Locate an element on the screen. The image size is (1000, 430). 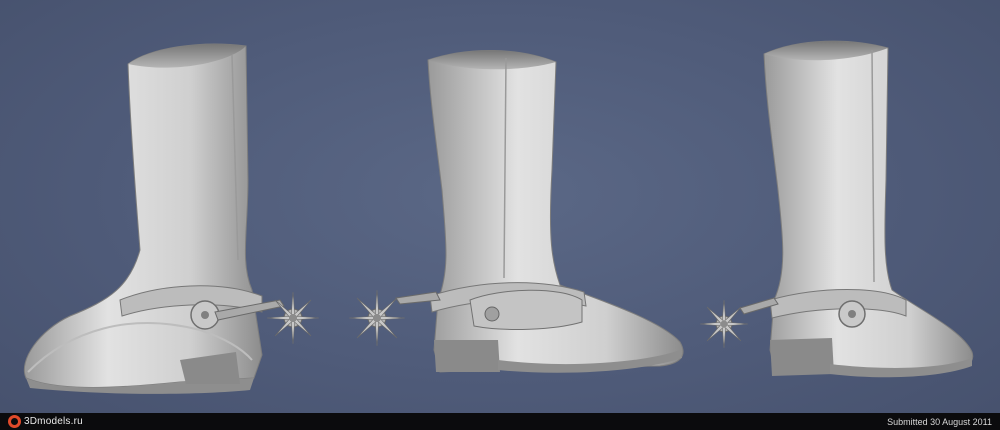
logo-icon is located at coordinates (14, 421).